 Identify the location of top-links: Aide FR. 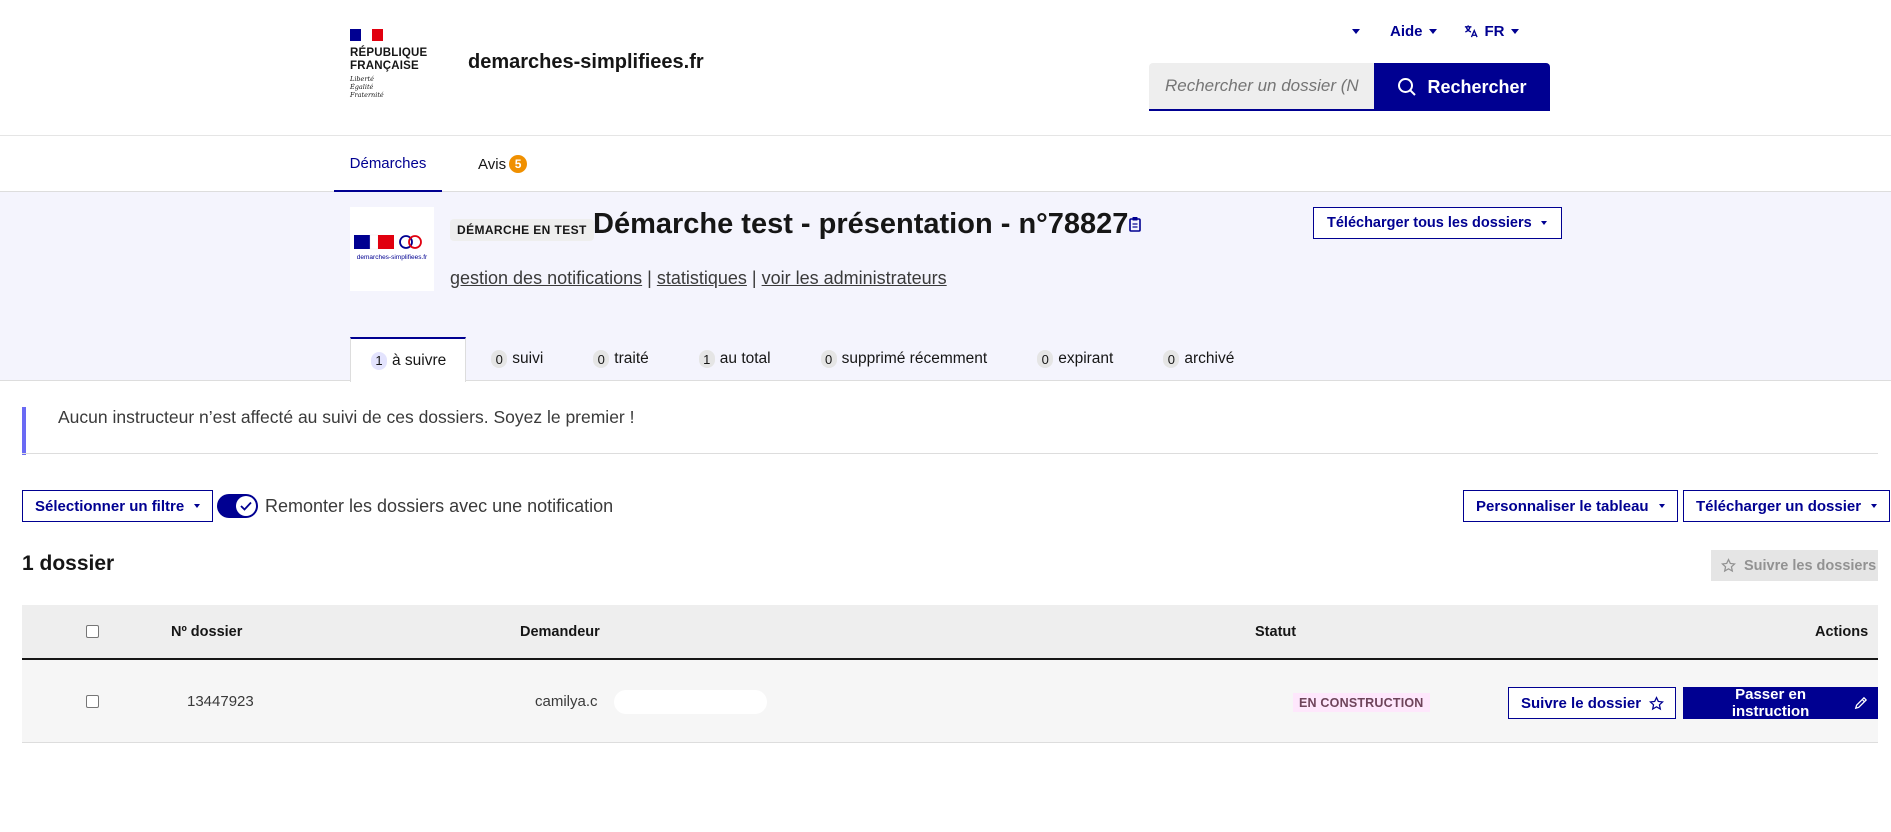
(1435, 31).